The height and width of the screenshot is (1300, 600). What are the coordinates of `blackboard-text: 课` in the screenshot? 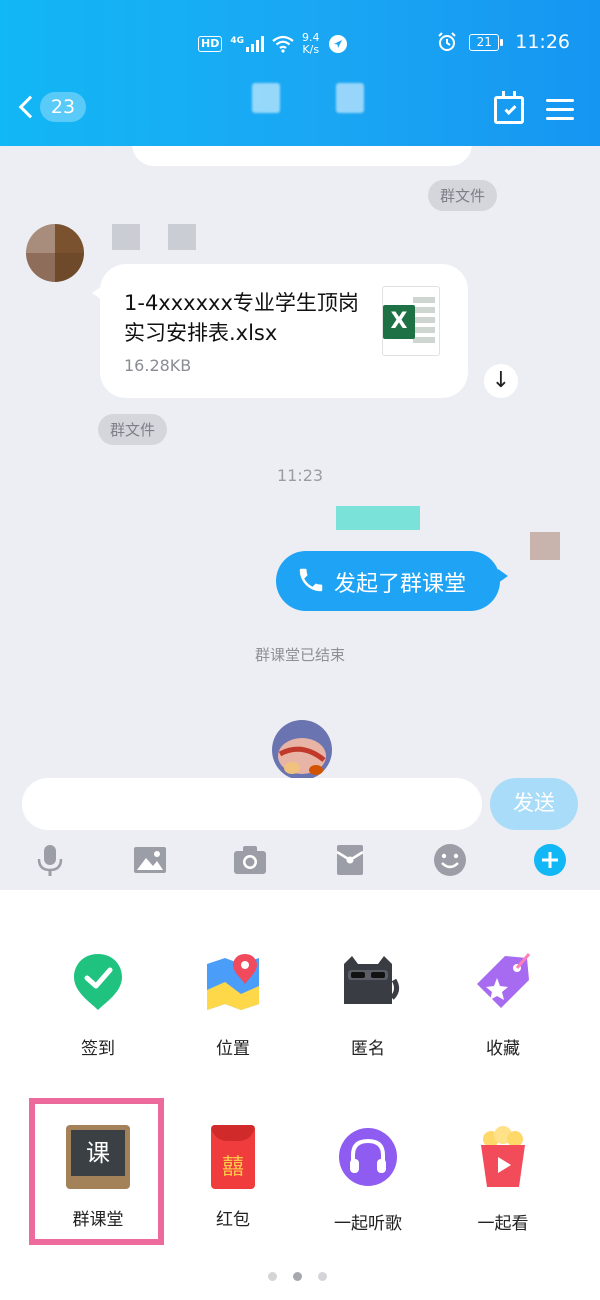 It's located at (98, 1153).